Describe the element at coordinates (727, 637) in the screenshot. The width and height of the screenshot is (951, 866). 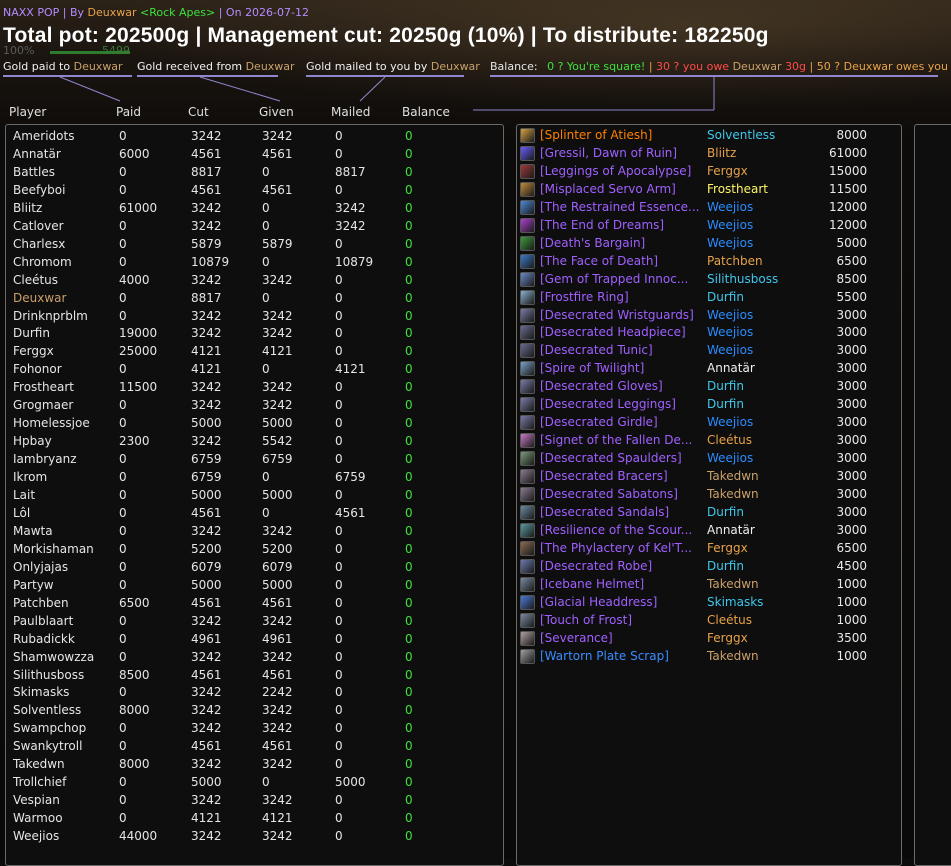
I see `loot-winner: Ferggx` at that location.